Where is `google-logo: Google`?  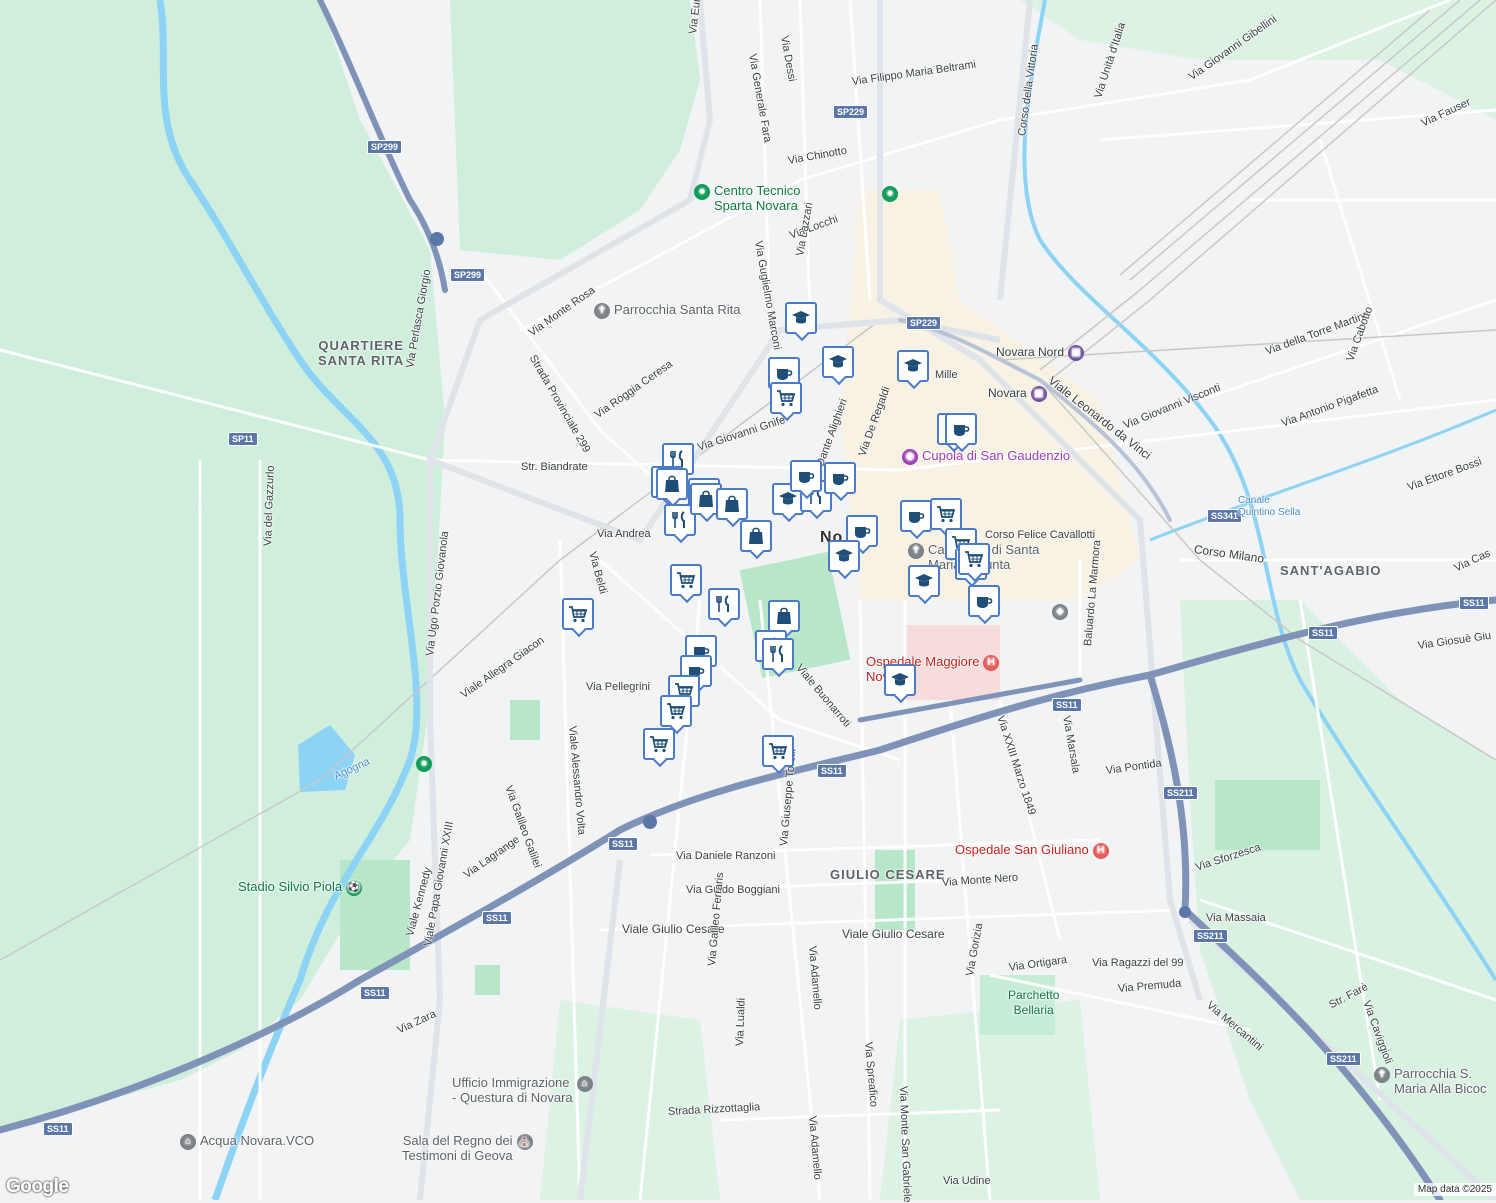 google-logo: Google is located at coordinates (37, 1186).